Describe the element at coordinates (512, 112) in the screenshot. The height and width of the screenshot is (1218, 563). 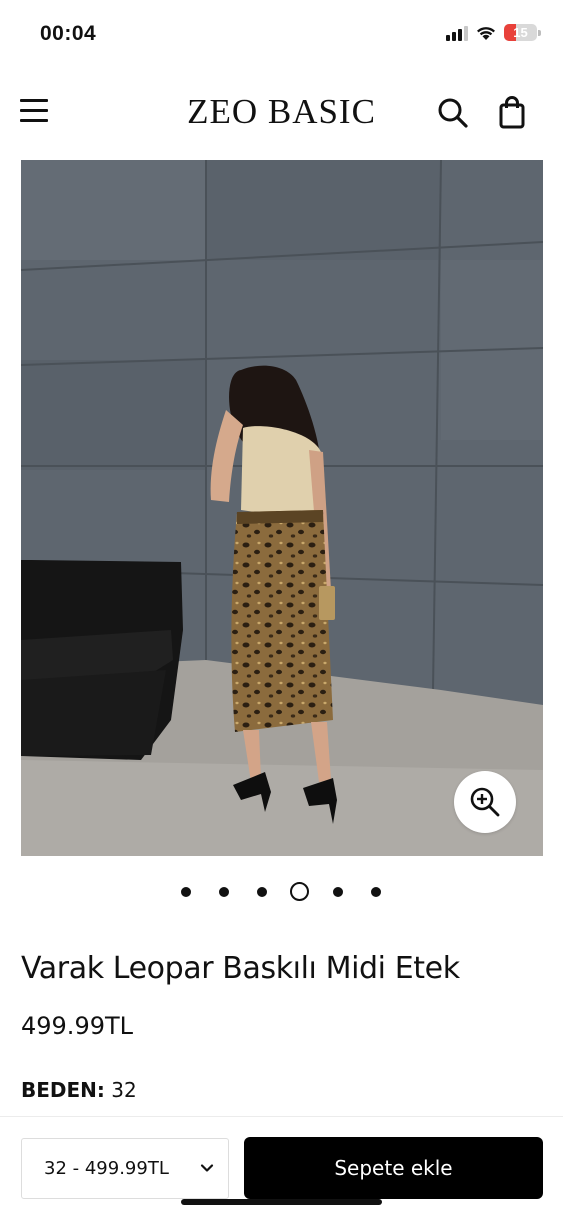
I see `shopping-bag-icon` at that location.